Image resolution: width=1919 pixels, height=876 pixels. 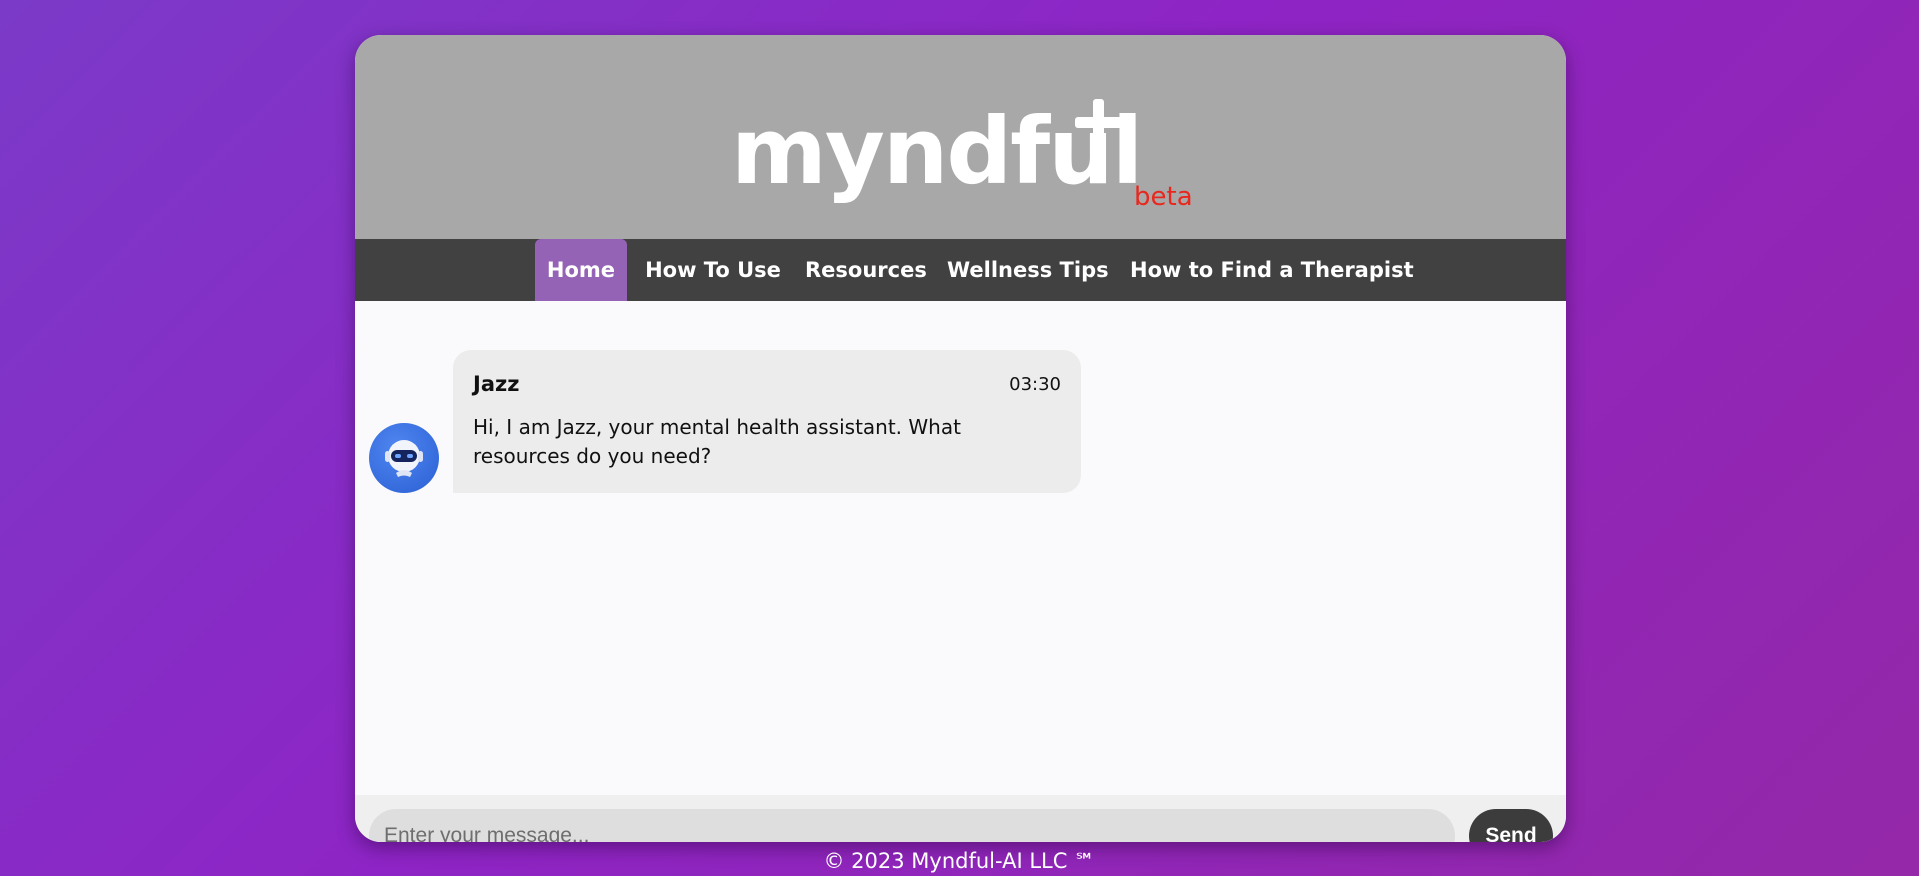 I want to click on message-sender: Jazz, so click(x=496, y=384).